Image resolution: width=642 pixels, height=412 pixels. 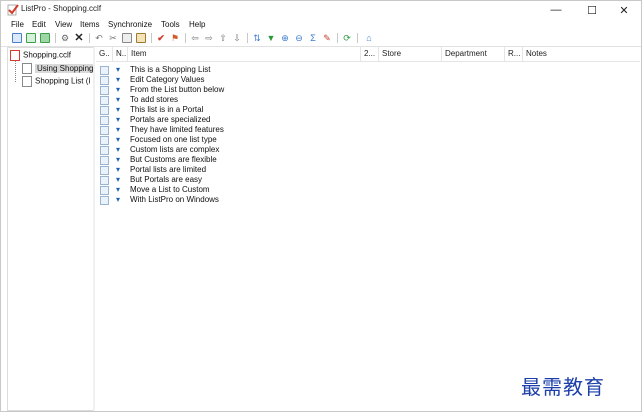 What do you see at coordinates (167, 109) in the screenshot?
I see `item-text: This list is in a Portal` at bounding box center [167, 109].